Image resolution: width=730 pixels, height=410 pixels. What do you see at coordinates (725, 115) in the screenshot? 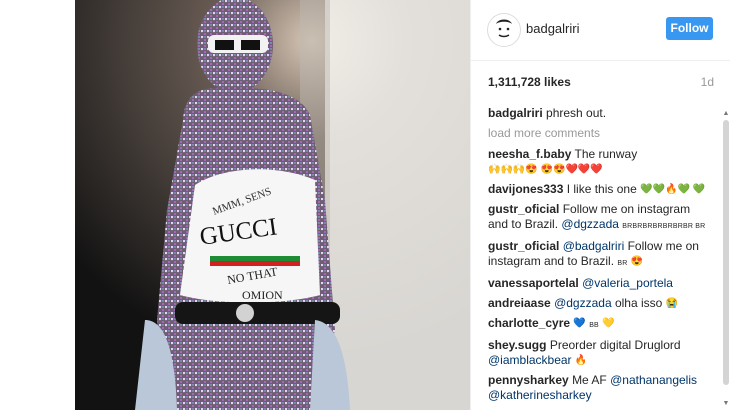
I see `scroll-up-arrow-icon: ▲` at bounding box center [725, 115].